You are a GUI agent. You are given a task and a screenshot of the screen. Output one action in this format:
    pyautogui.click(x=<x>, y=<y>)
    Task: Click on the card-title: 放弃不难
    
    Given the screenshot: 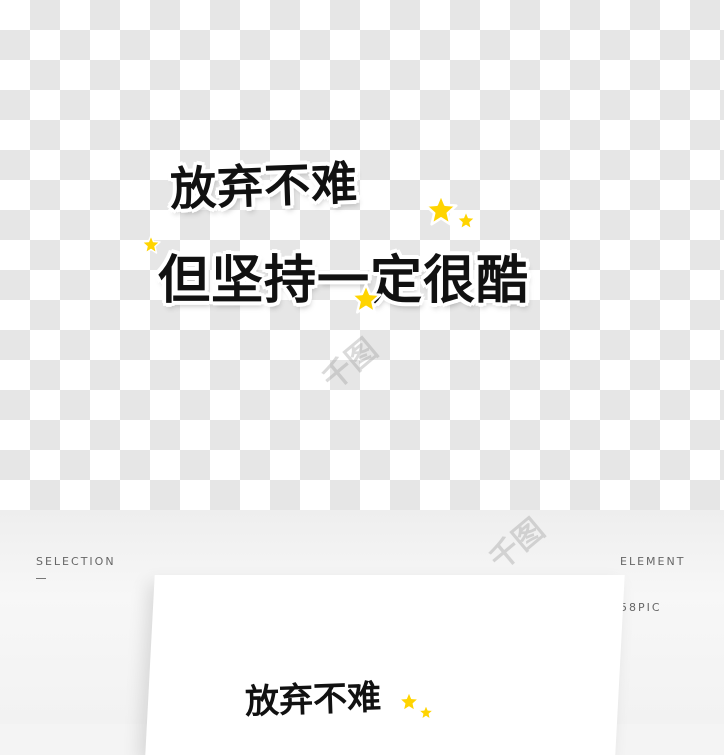 What is the action you would take?
    pyautogui.click(x=313, y=700)
    